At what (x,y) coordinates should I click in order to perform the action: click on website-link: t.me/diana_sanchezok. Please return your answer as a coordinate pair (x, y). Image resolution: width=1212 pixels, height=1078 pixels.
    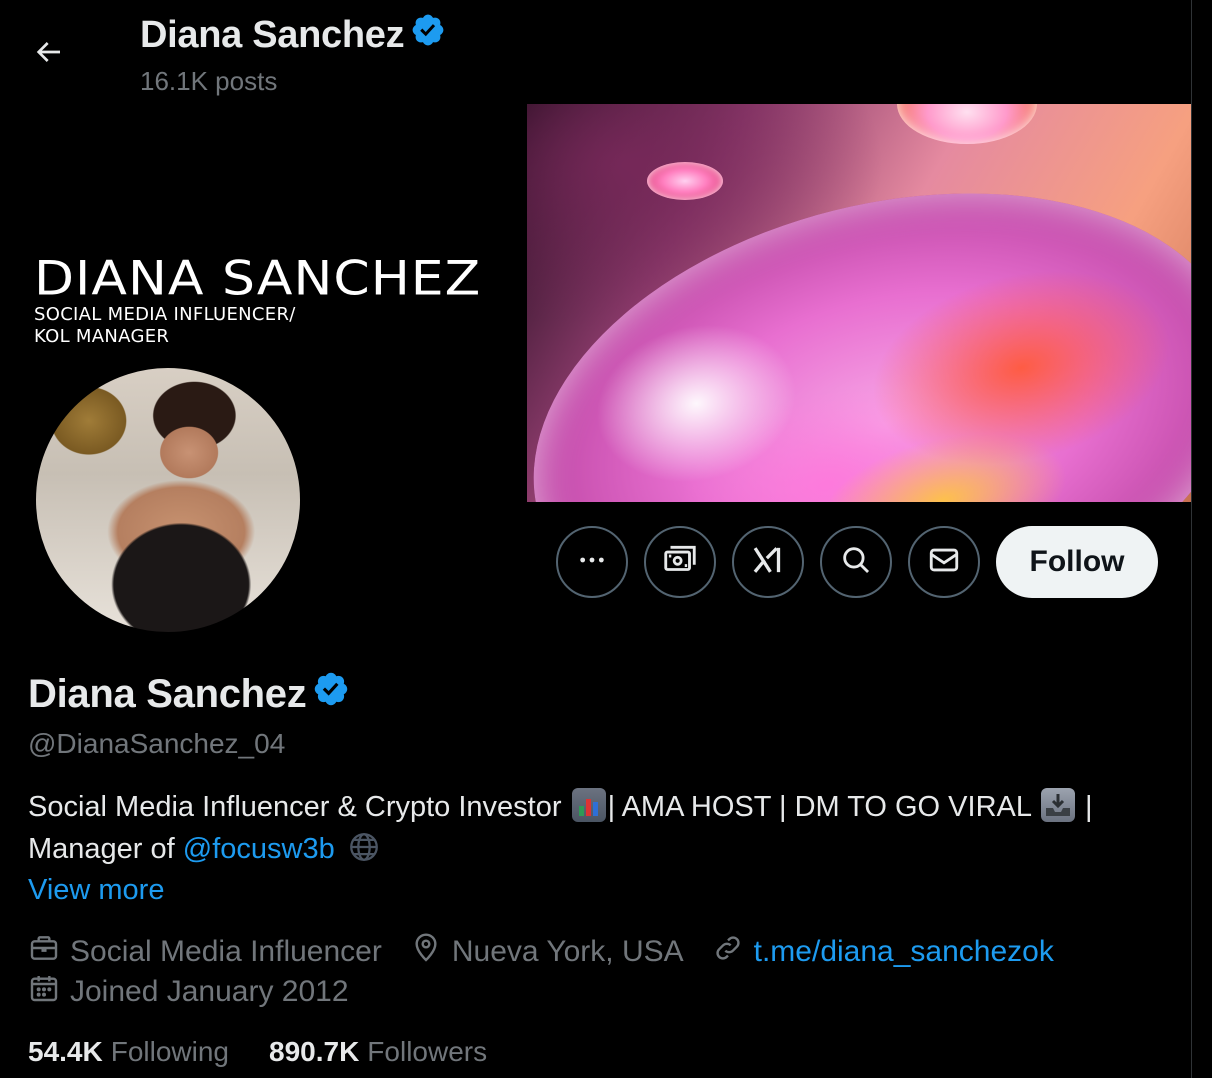
    Looking at the image, I should click on (904, 952).